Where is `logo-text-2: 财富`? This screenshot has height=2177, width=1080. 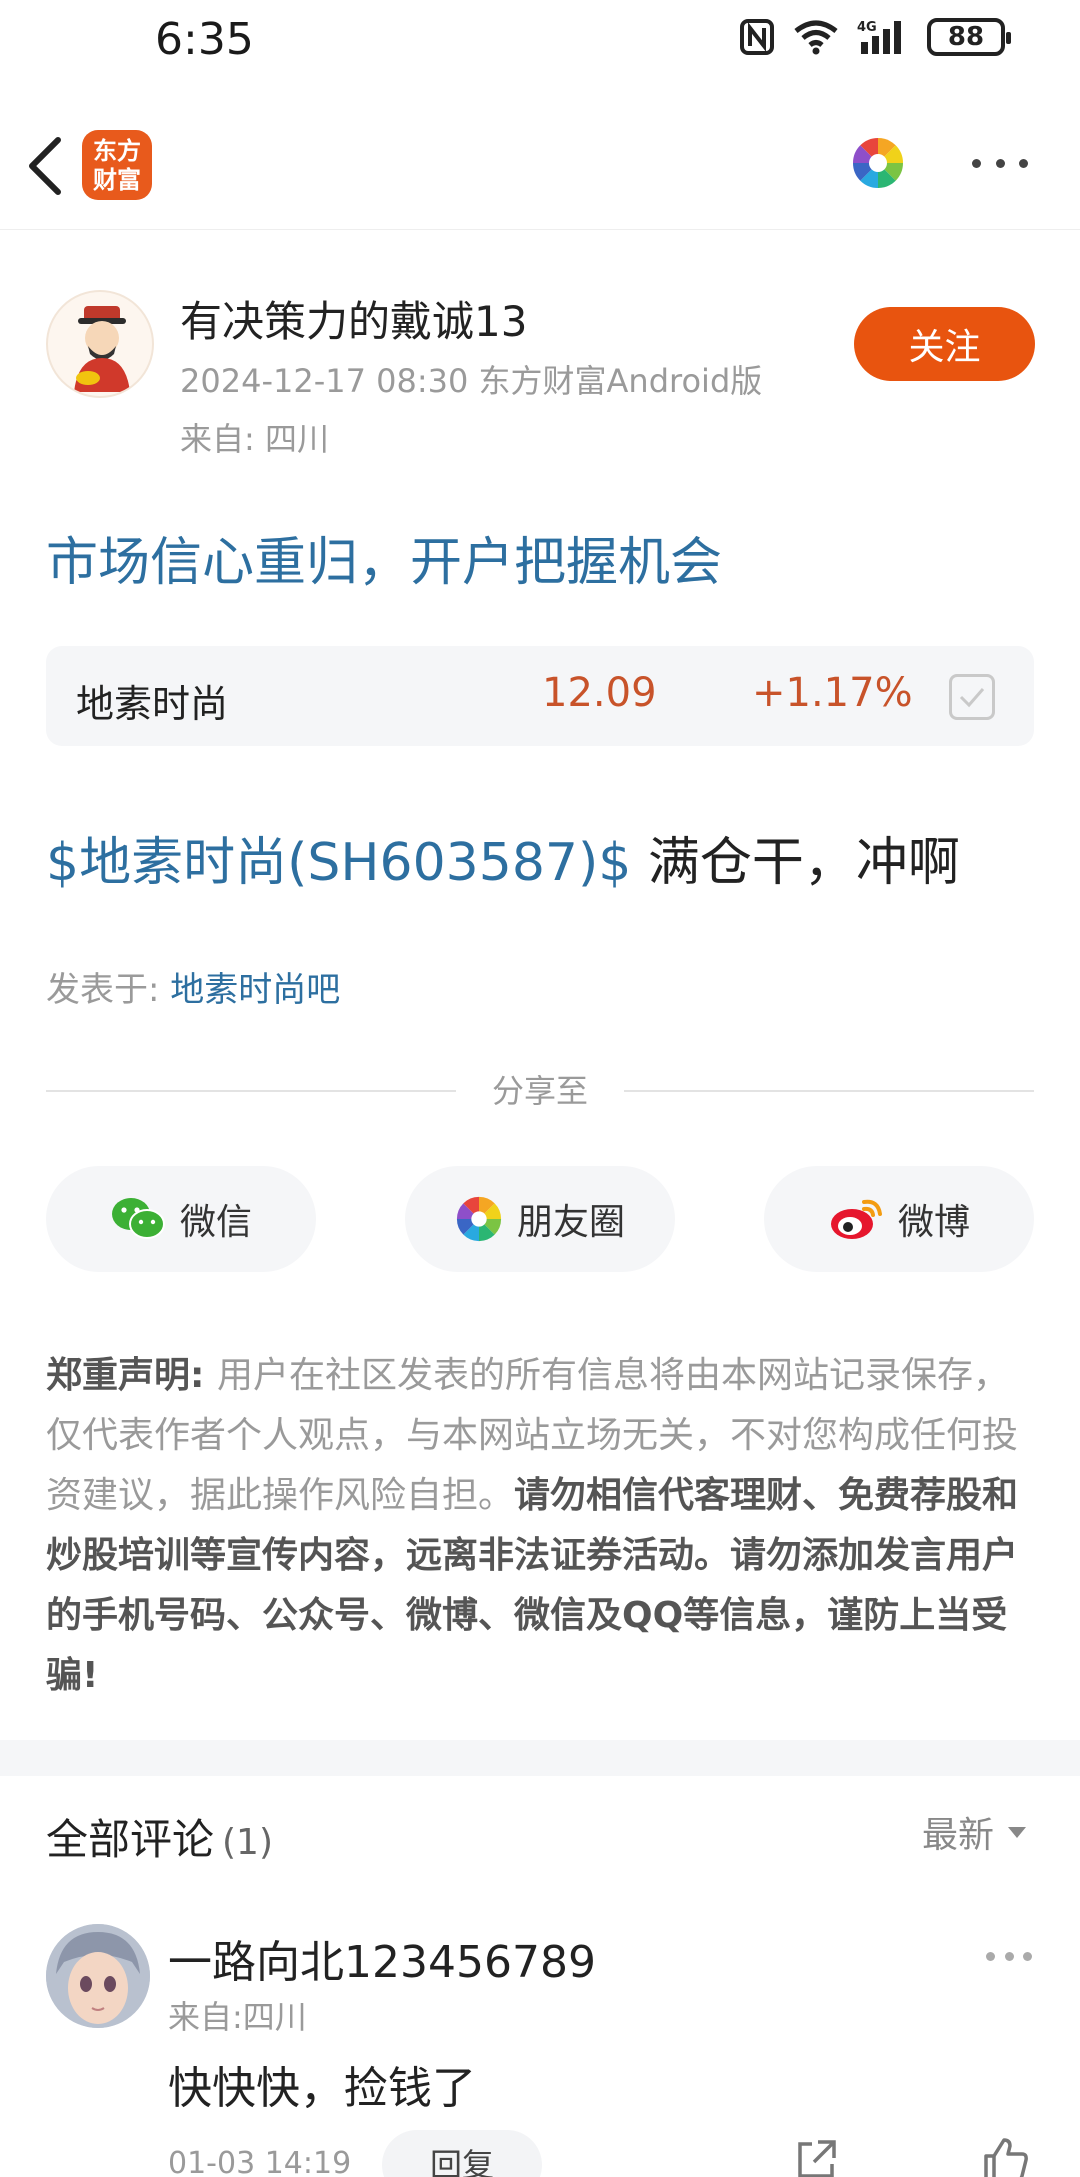
logo-text-2: 财富 is located at coordinates (117, 180).